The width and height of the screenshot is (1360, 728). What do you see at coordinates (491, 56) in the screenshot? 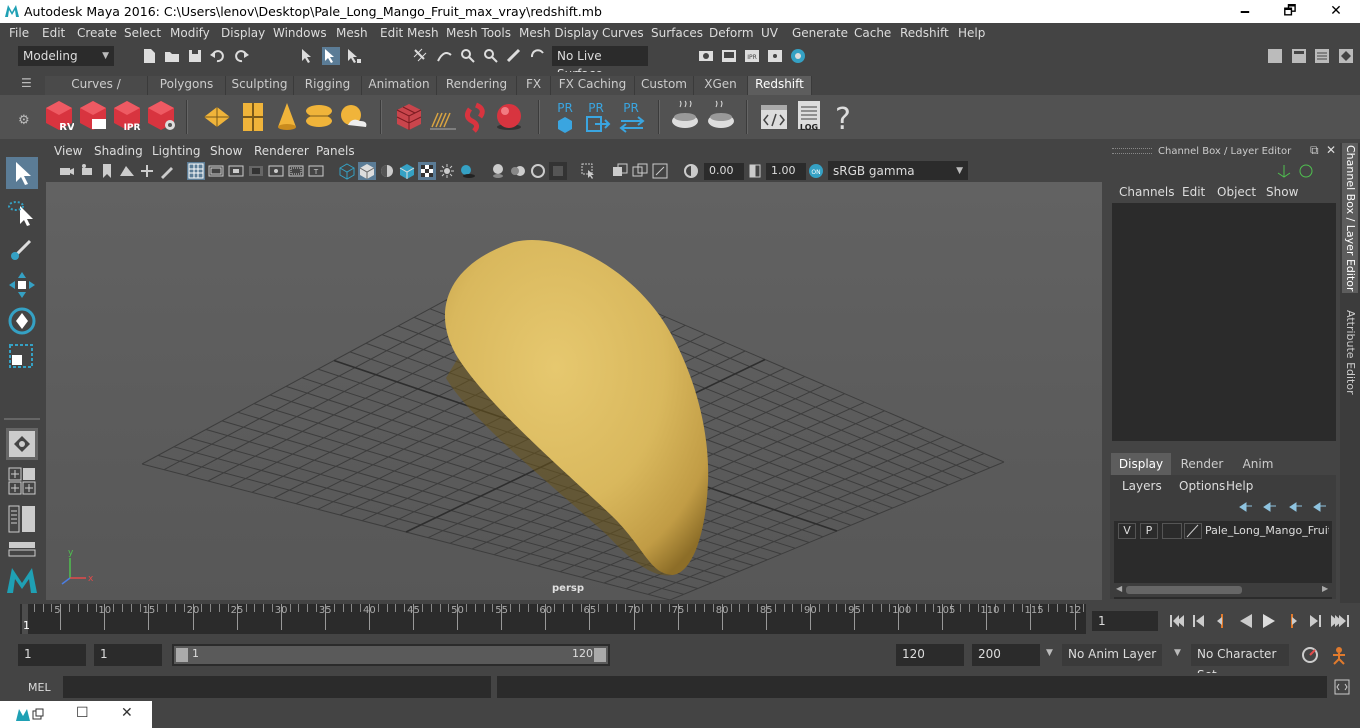
I see `snap-view-plane-icon` at bounding box center [491, 56].